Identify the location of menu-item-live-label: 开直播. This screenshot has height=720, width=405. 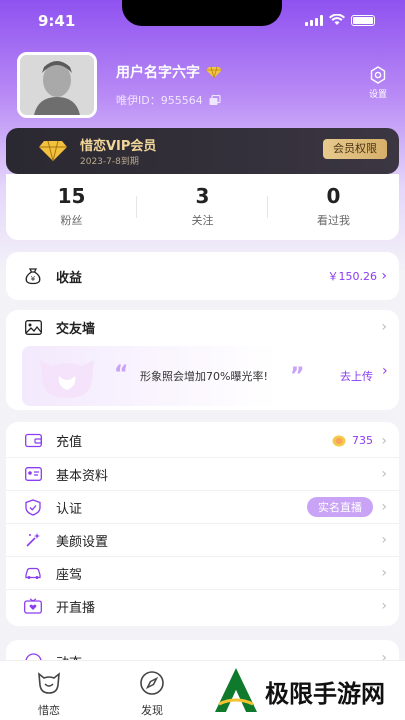
(76, 608).